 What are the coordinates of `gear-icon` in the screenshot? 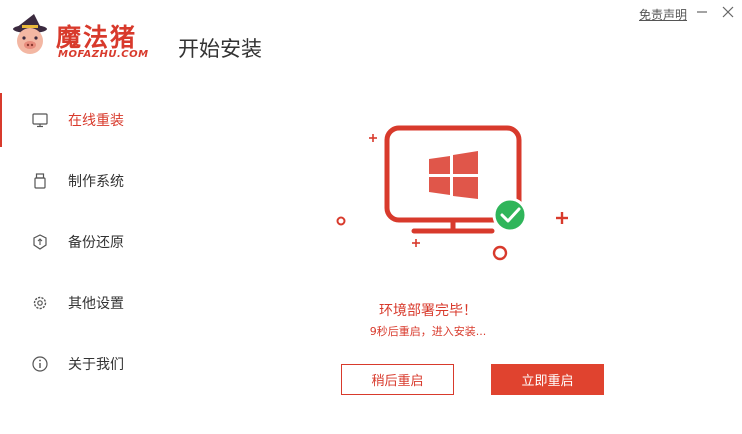 It's located at (40, 303).